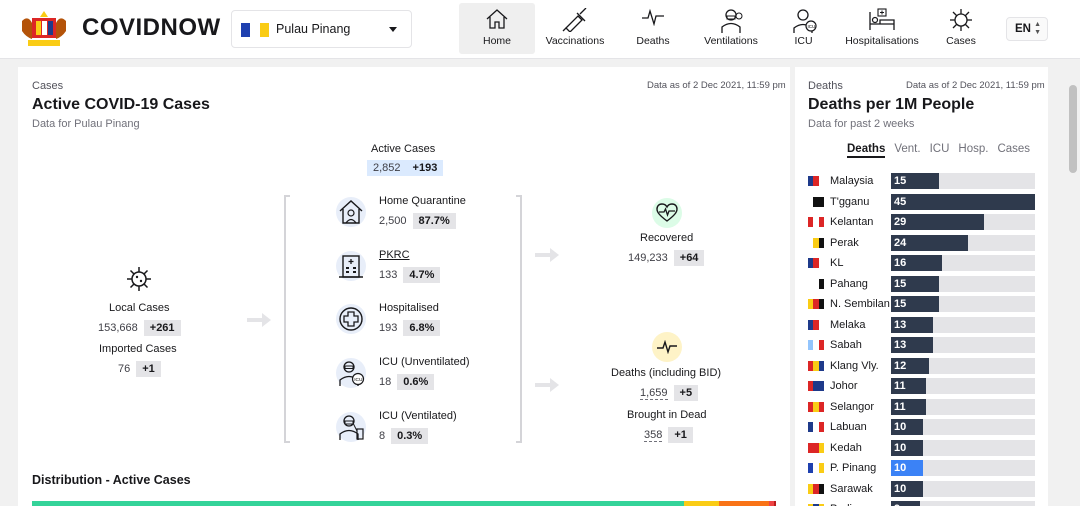 Image resolution: width=1080 pixels, height=506 pixels. I want to click on state-row: Kedah 10, so click(922, 448).